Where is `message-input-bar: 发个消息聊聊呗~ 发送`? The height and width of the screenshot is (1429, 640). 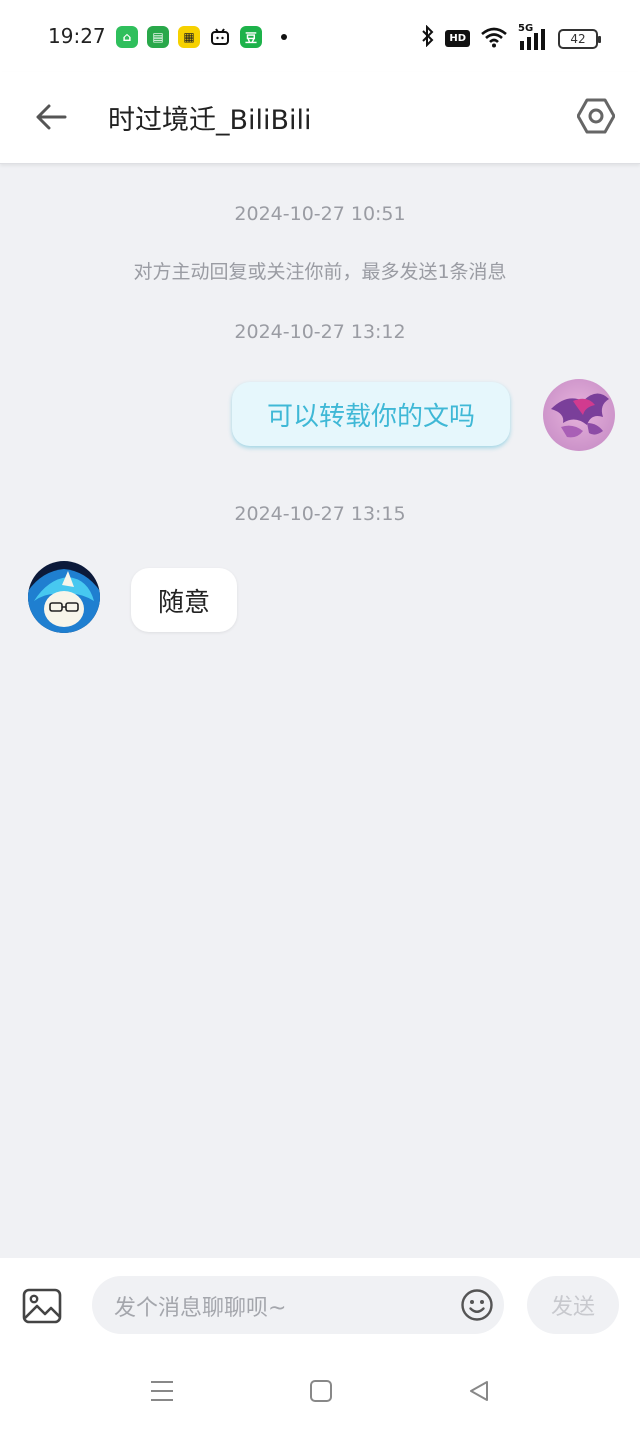
message-input-bar: 发个消息聊聊呗~ 发送 is located at coordinates (320, 1306).